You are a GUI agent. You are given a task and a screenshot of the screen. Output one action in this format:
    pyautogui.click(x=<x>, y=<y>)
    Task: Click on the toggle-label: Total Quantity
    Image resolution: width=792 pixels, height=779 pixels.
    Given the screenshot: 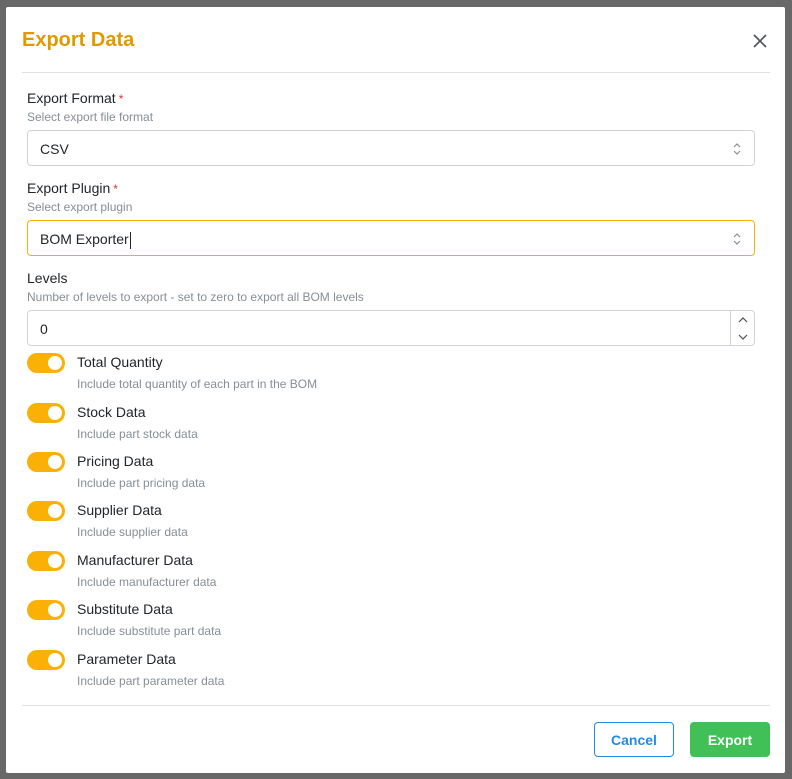 What is the action you would take?
    pyautogui.click(x=120, y=362)
    